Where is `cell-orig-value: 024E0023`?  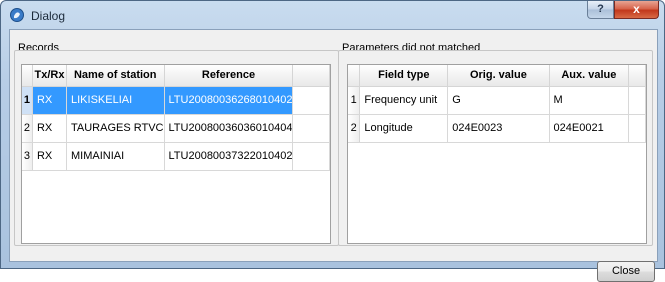
cell-orig-value: 024E0023 is located at coordinates (498, 128).